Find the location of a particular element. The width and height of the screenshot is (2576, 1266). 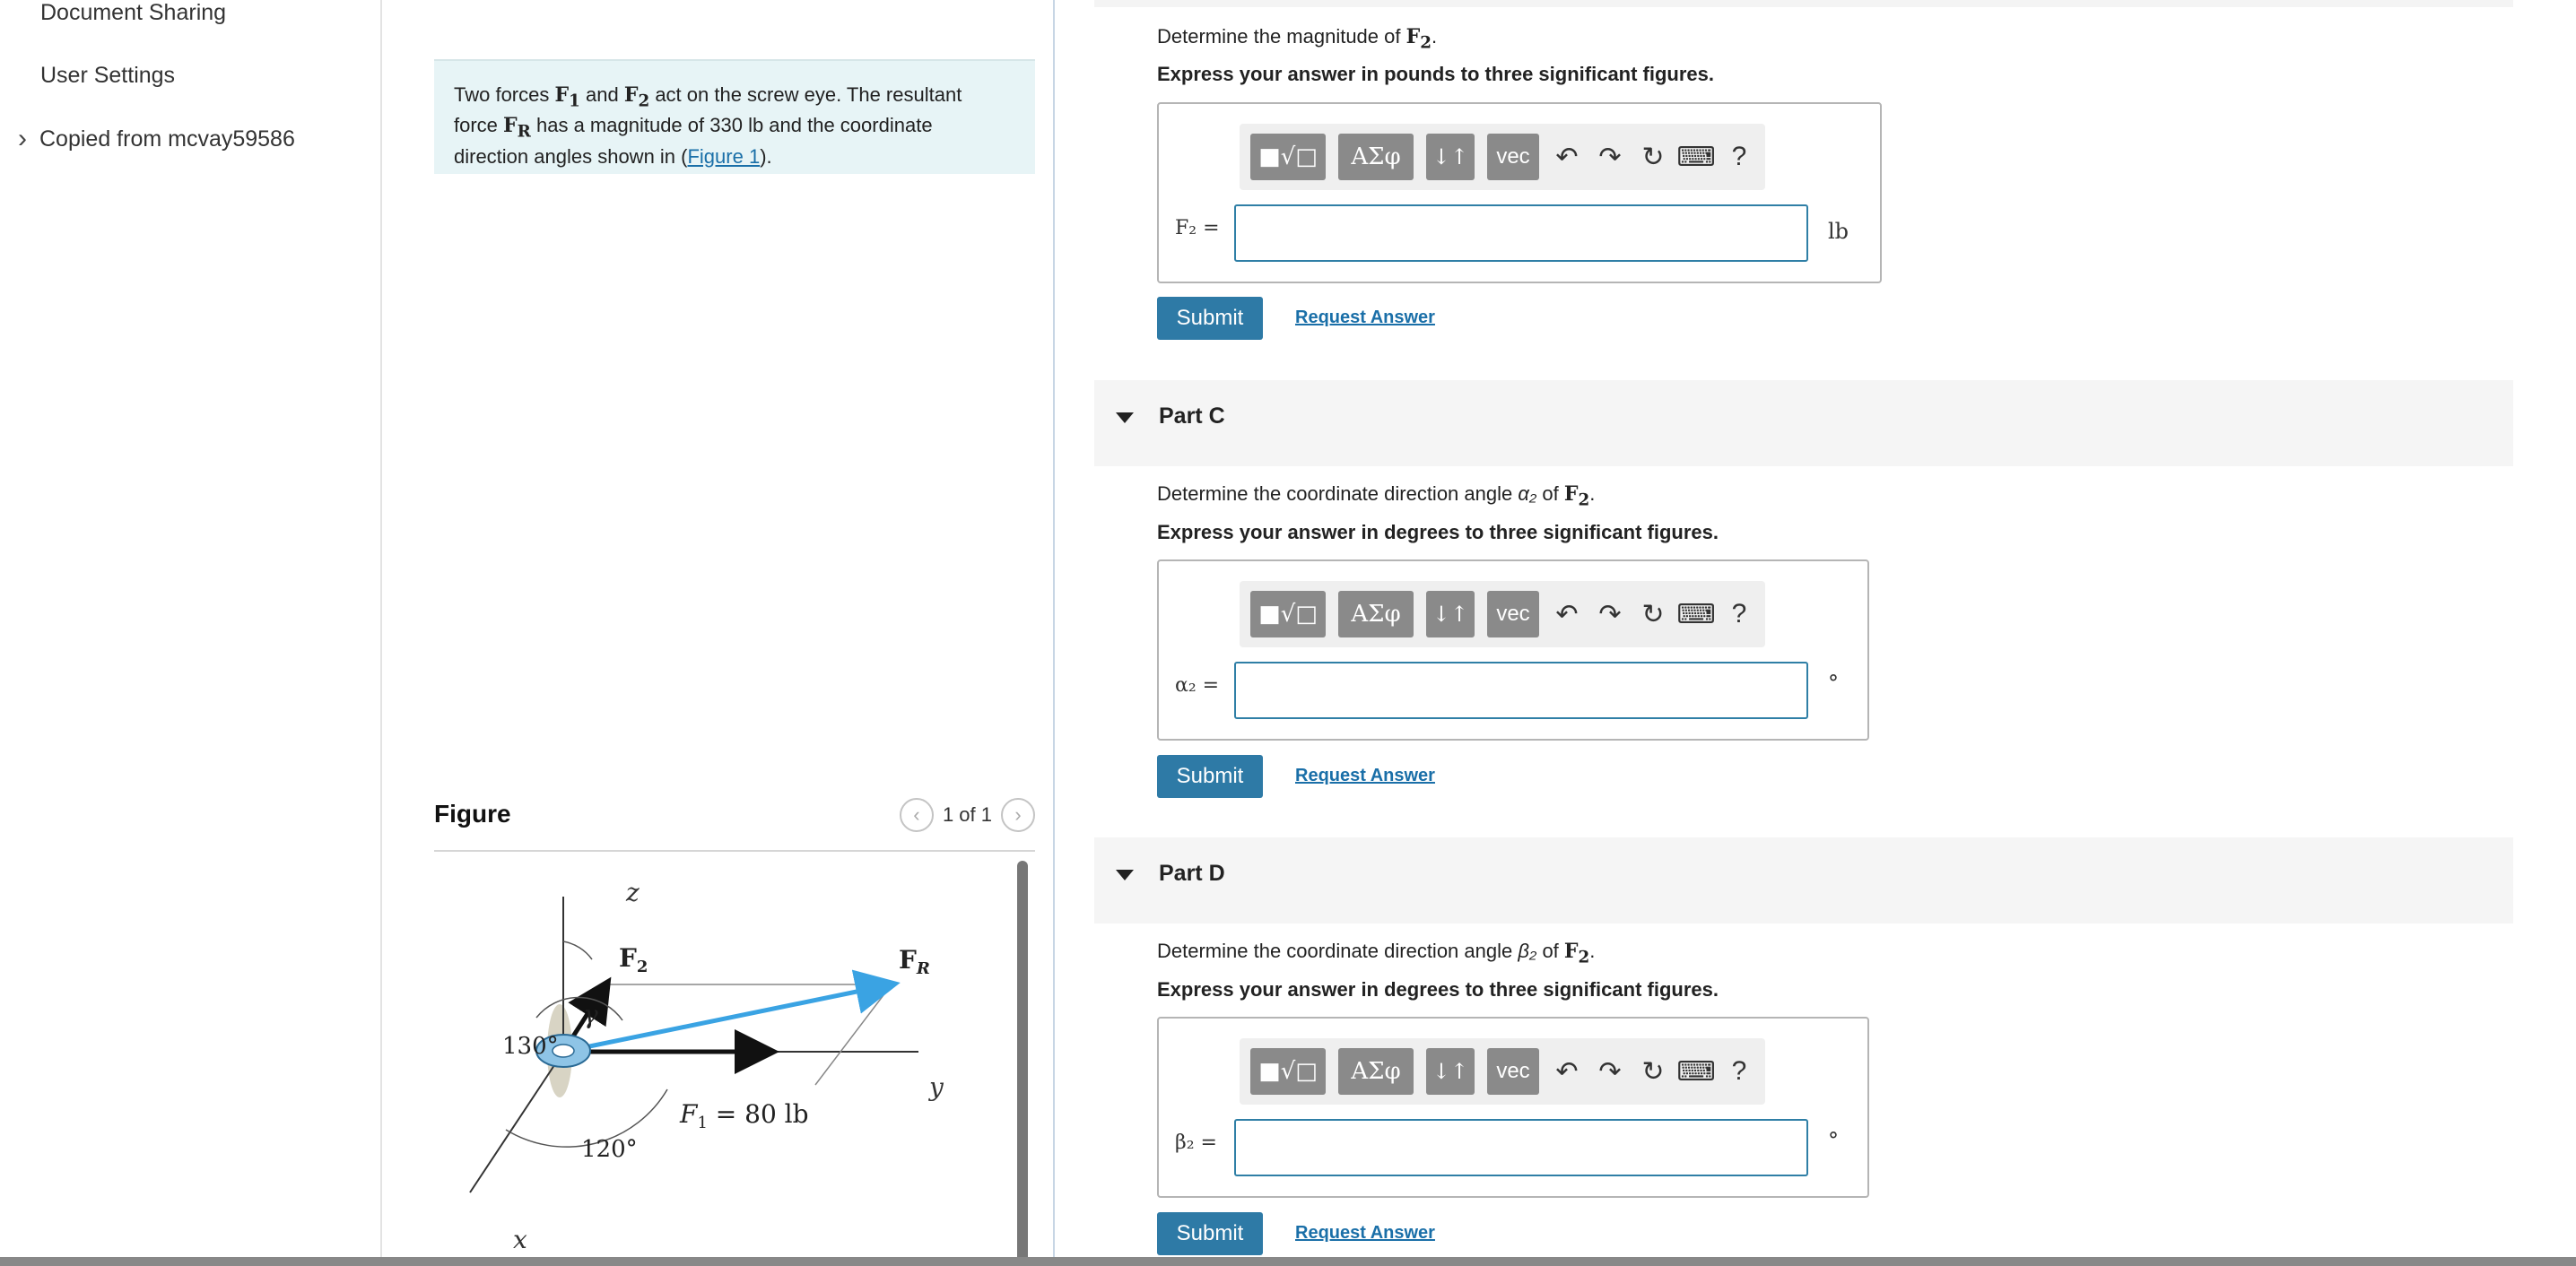

part-c-answer-input is located at coordinates (1521, 690).